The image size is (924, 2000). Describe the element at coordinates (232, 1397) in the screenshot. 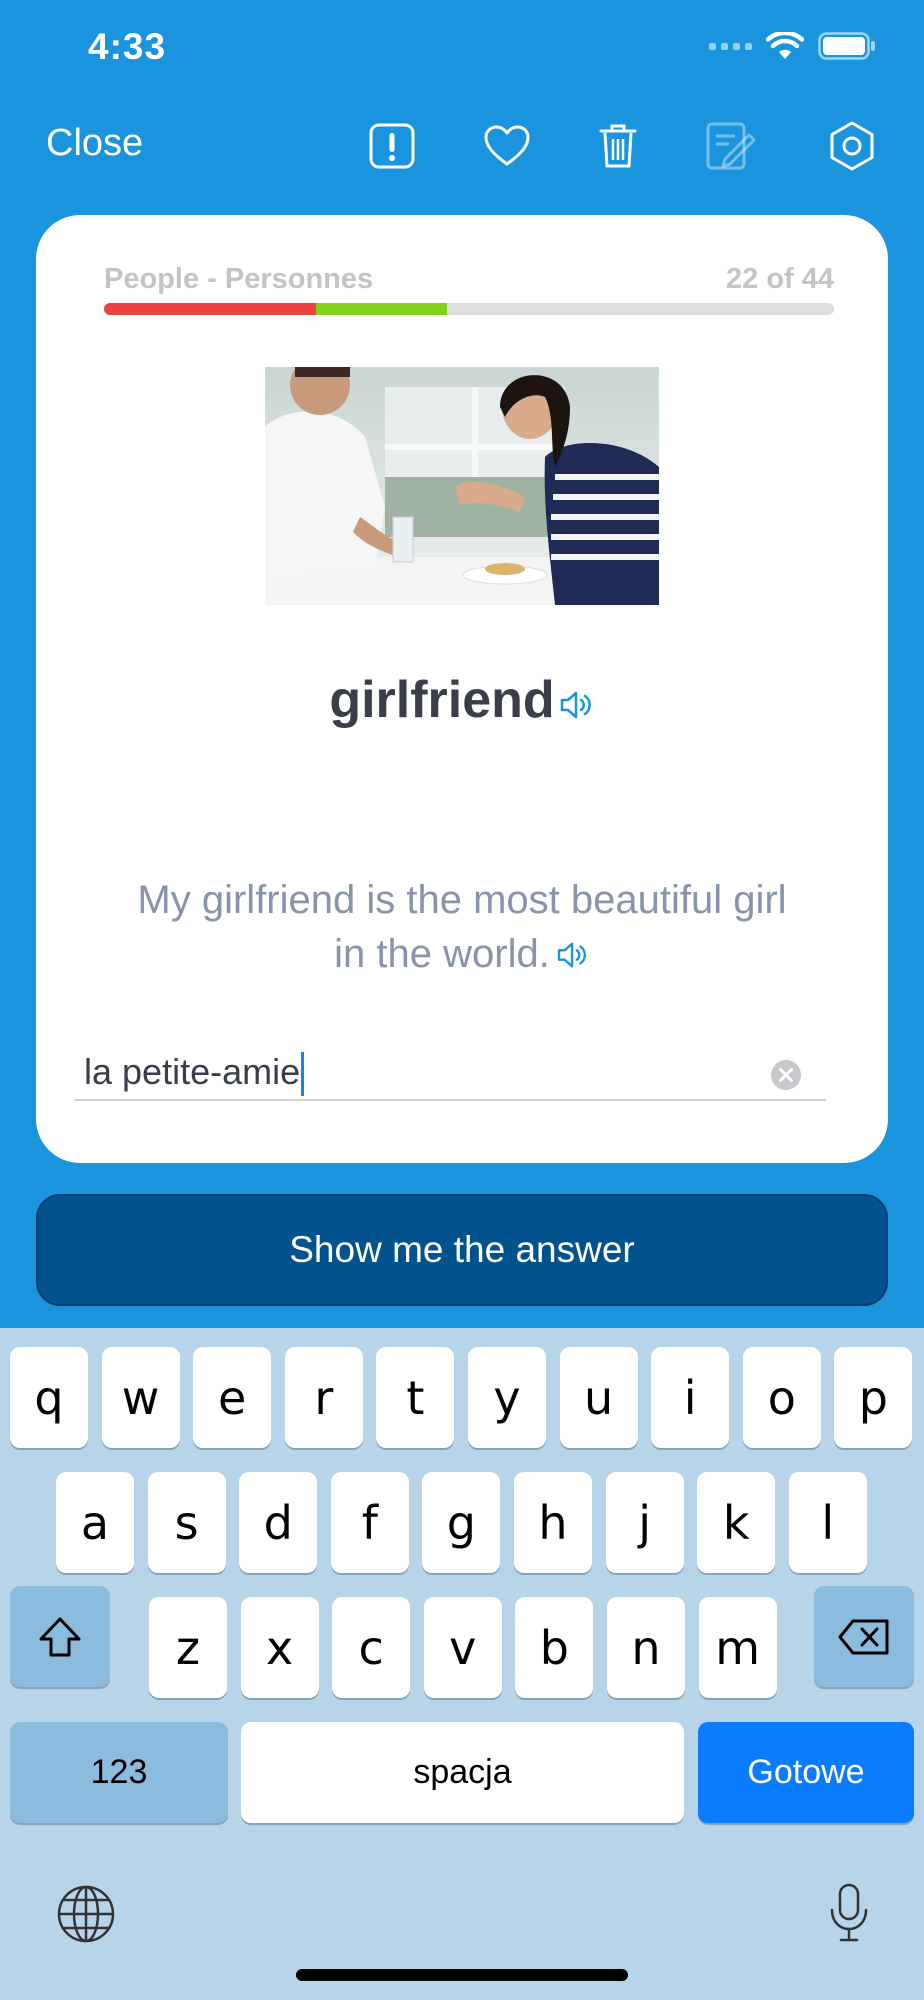

I see `key-e: e` at that location.